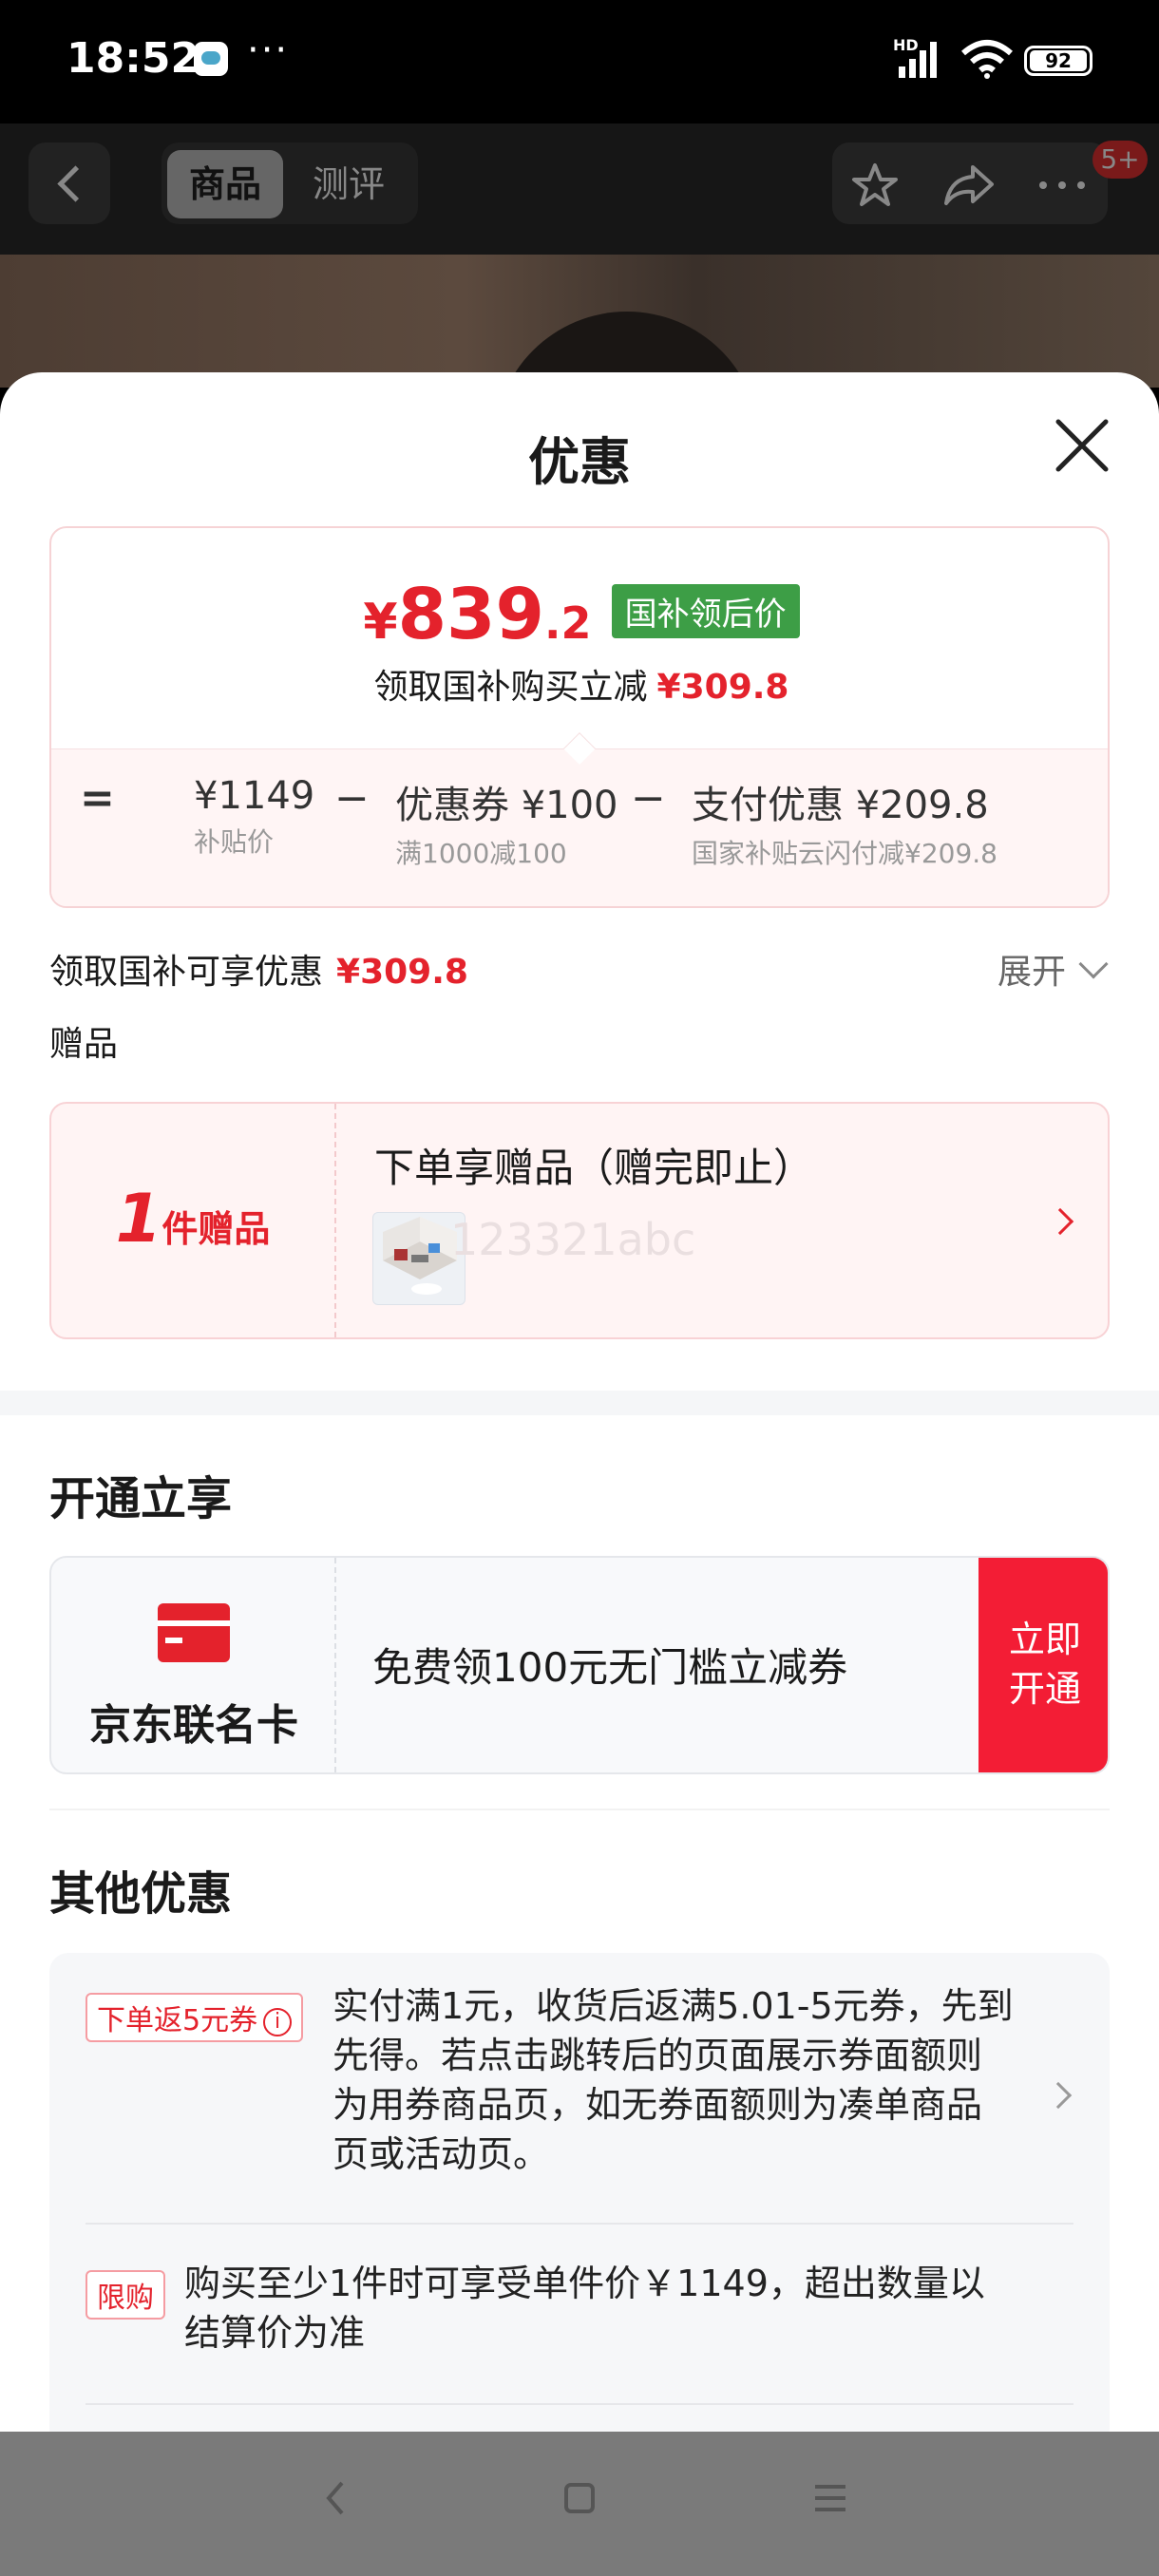 The height and width of the screenshot is (2576, 1159). Describe the element at coordinates (186, 972) in the screenshot. I see `gov-subsidy-text: 领取国补可享优惠` at that location.